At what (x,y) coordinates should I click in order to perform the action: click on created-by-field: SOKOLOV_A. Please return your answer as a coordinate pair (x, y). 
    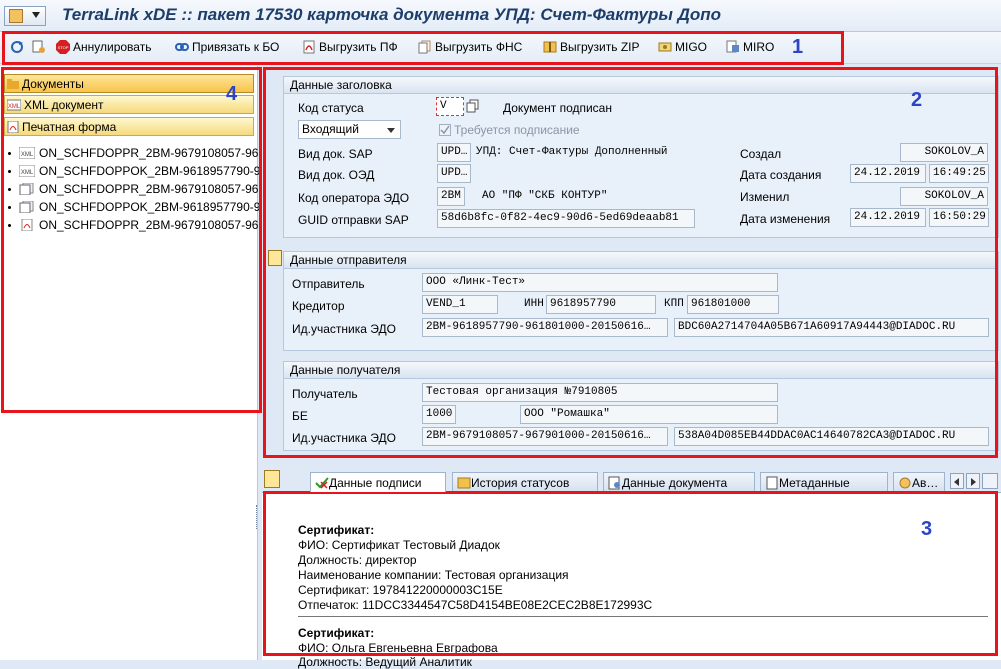
    Looking at the image, I should click on (944, 152).